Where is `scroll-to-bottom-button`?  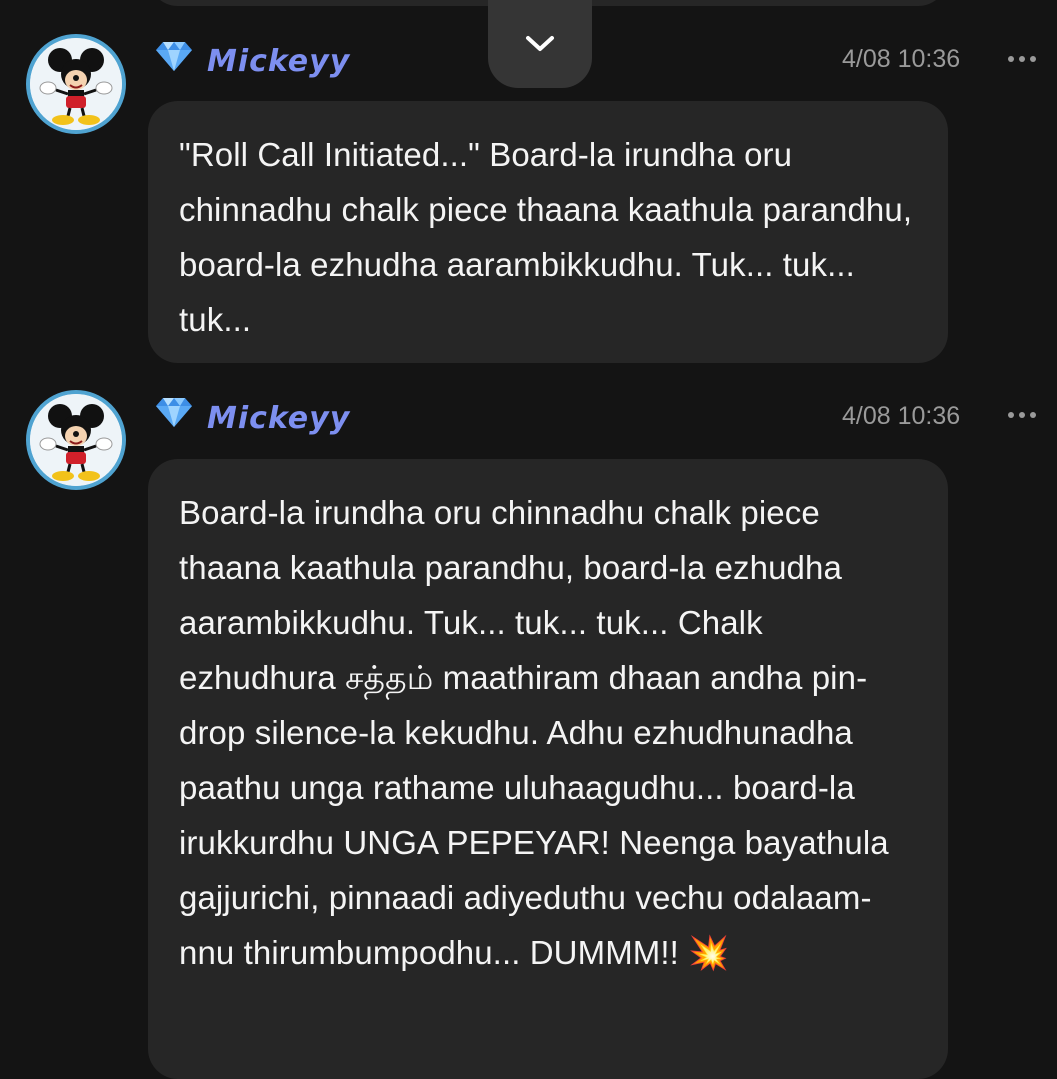
scroll-to-bottom-button is located at coordinates (540, 44).